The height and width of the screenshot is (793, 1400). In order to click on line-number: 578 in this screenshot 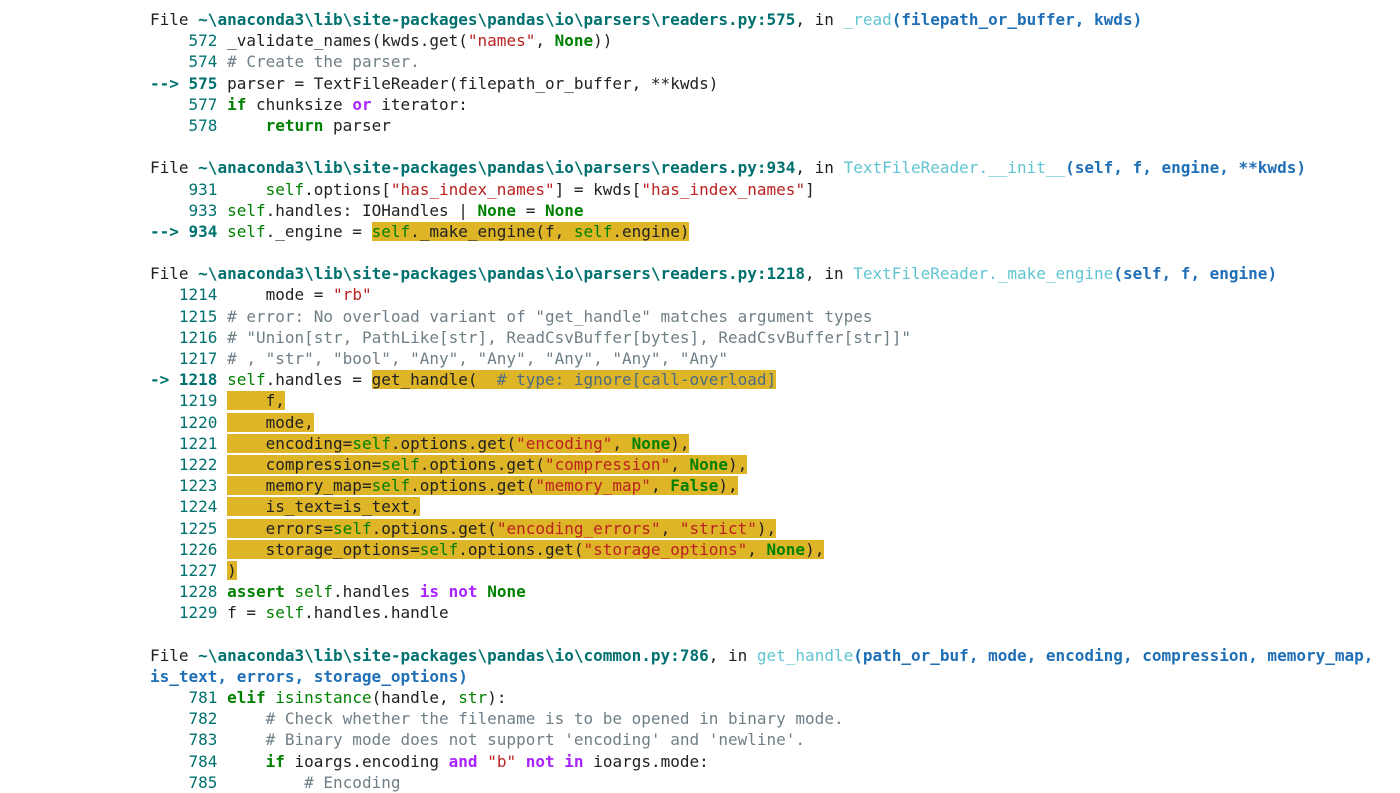, I will do `click(203, 125)`.